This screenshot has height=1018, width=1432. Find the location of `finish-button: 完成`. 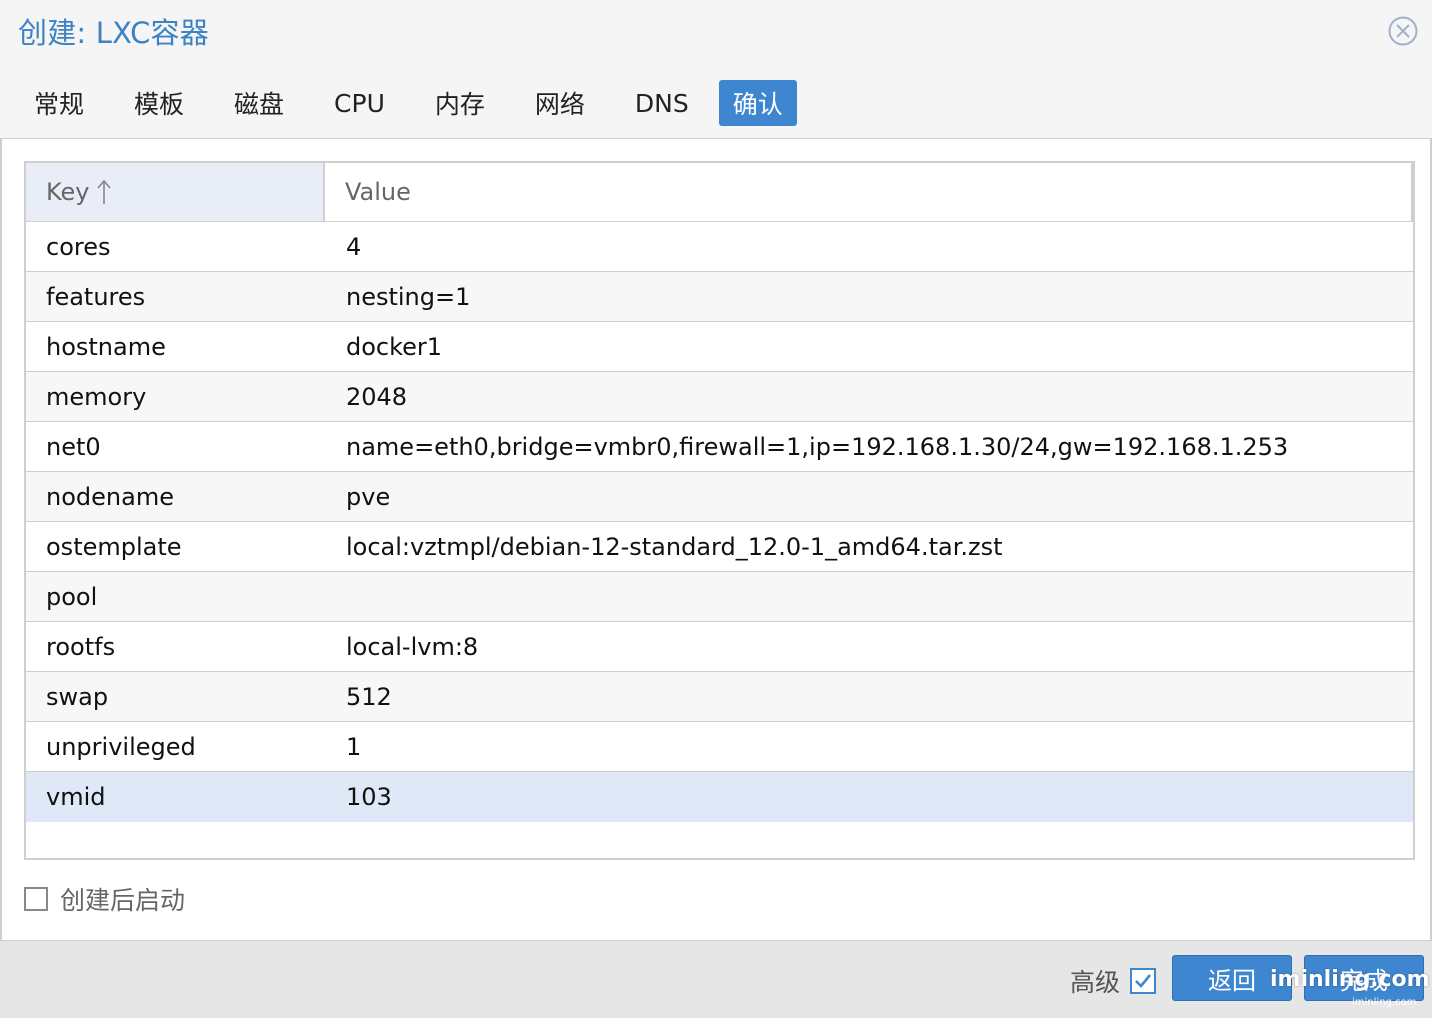

finish-button: 完成 is located at coordinates (1364, 978).